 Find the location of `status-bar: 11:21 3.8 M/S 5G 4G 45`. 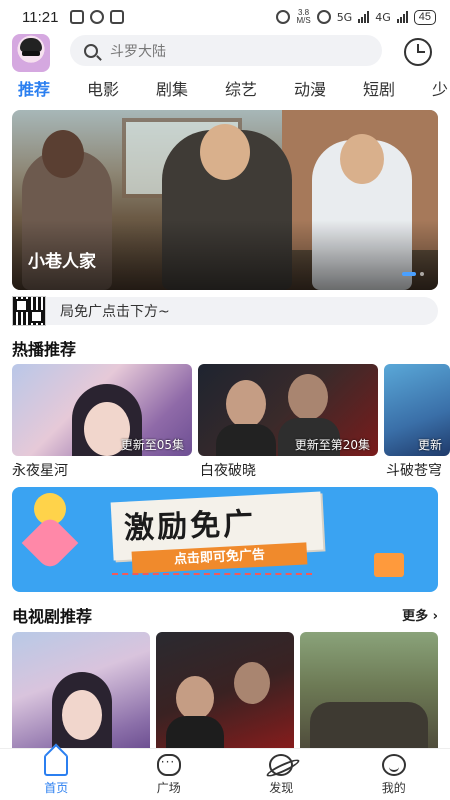

status-bar: 11:21 3.8 M/S 5G 4G 45 is located at coordinates (225, 17).